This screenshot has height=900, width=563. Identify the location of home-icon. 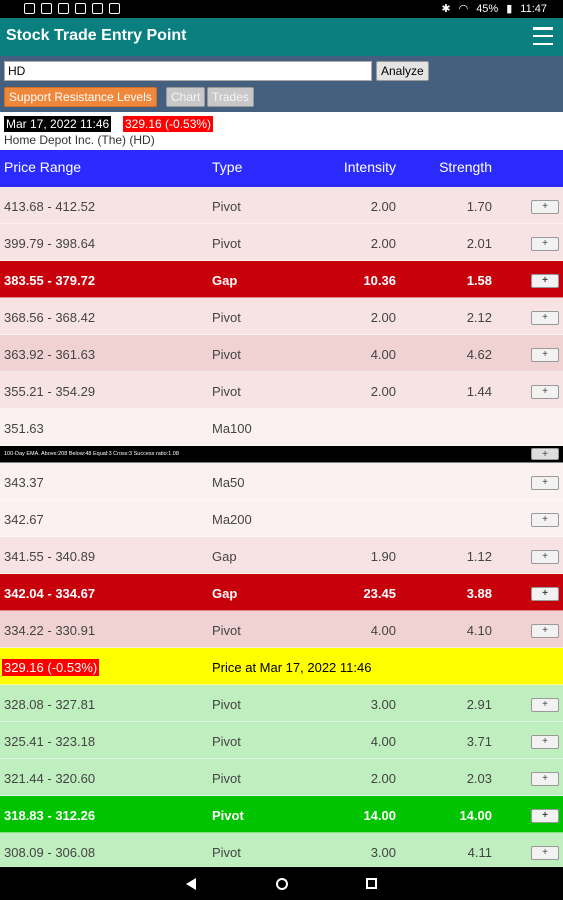
(282, 884).